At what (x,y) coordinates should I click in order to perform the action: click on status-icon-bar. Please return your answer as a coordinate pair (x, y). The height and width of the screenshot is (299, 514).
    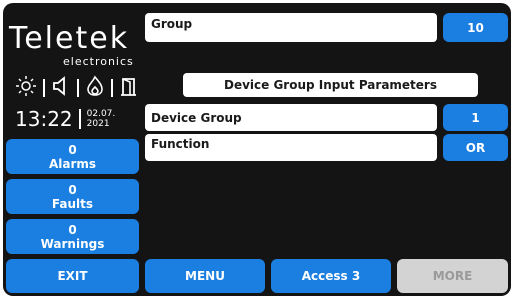
    Looking at the image, I should click on (77, 88).